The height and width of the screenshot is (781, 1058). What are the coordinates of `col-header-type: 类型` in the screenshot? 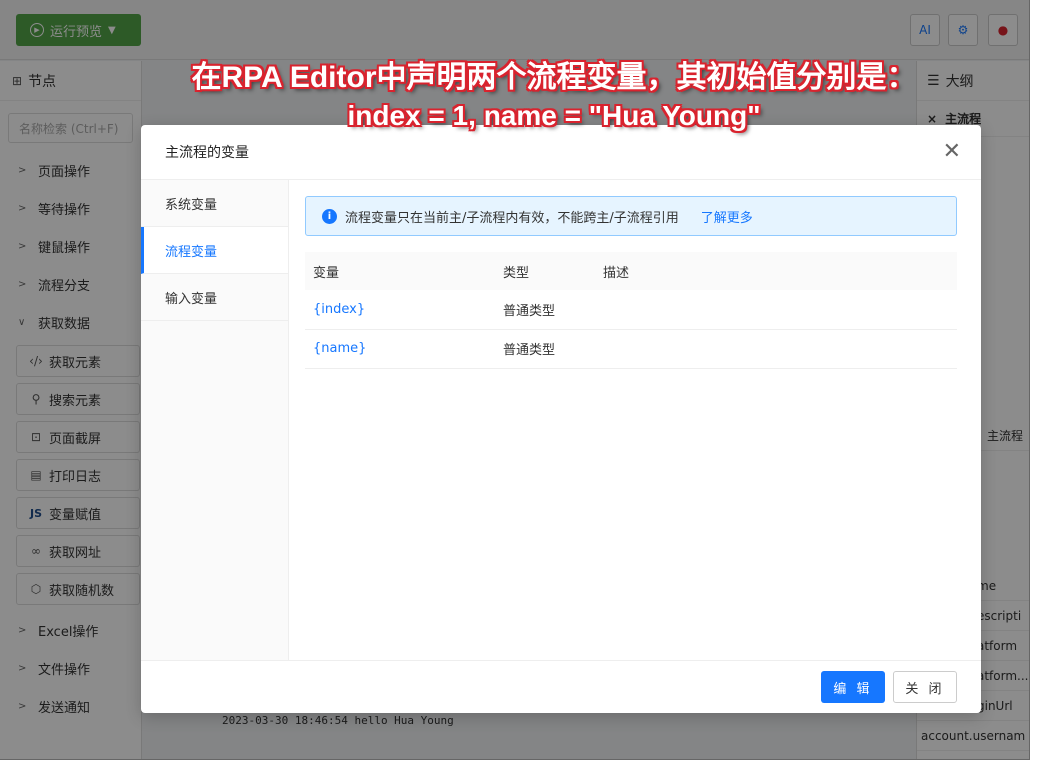 It's located at (545, 271).